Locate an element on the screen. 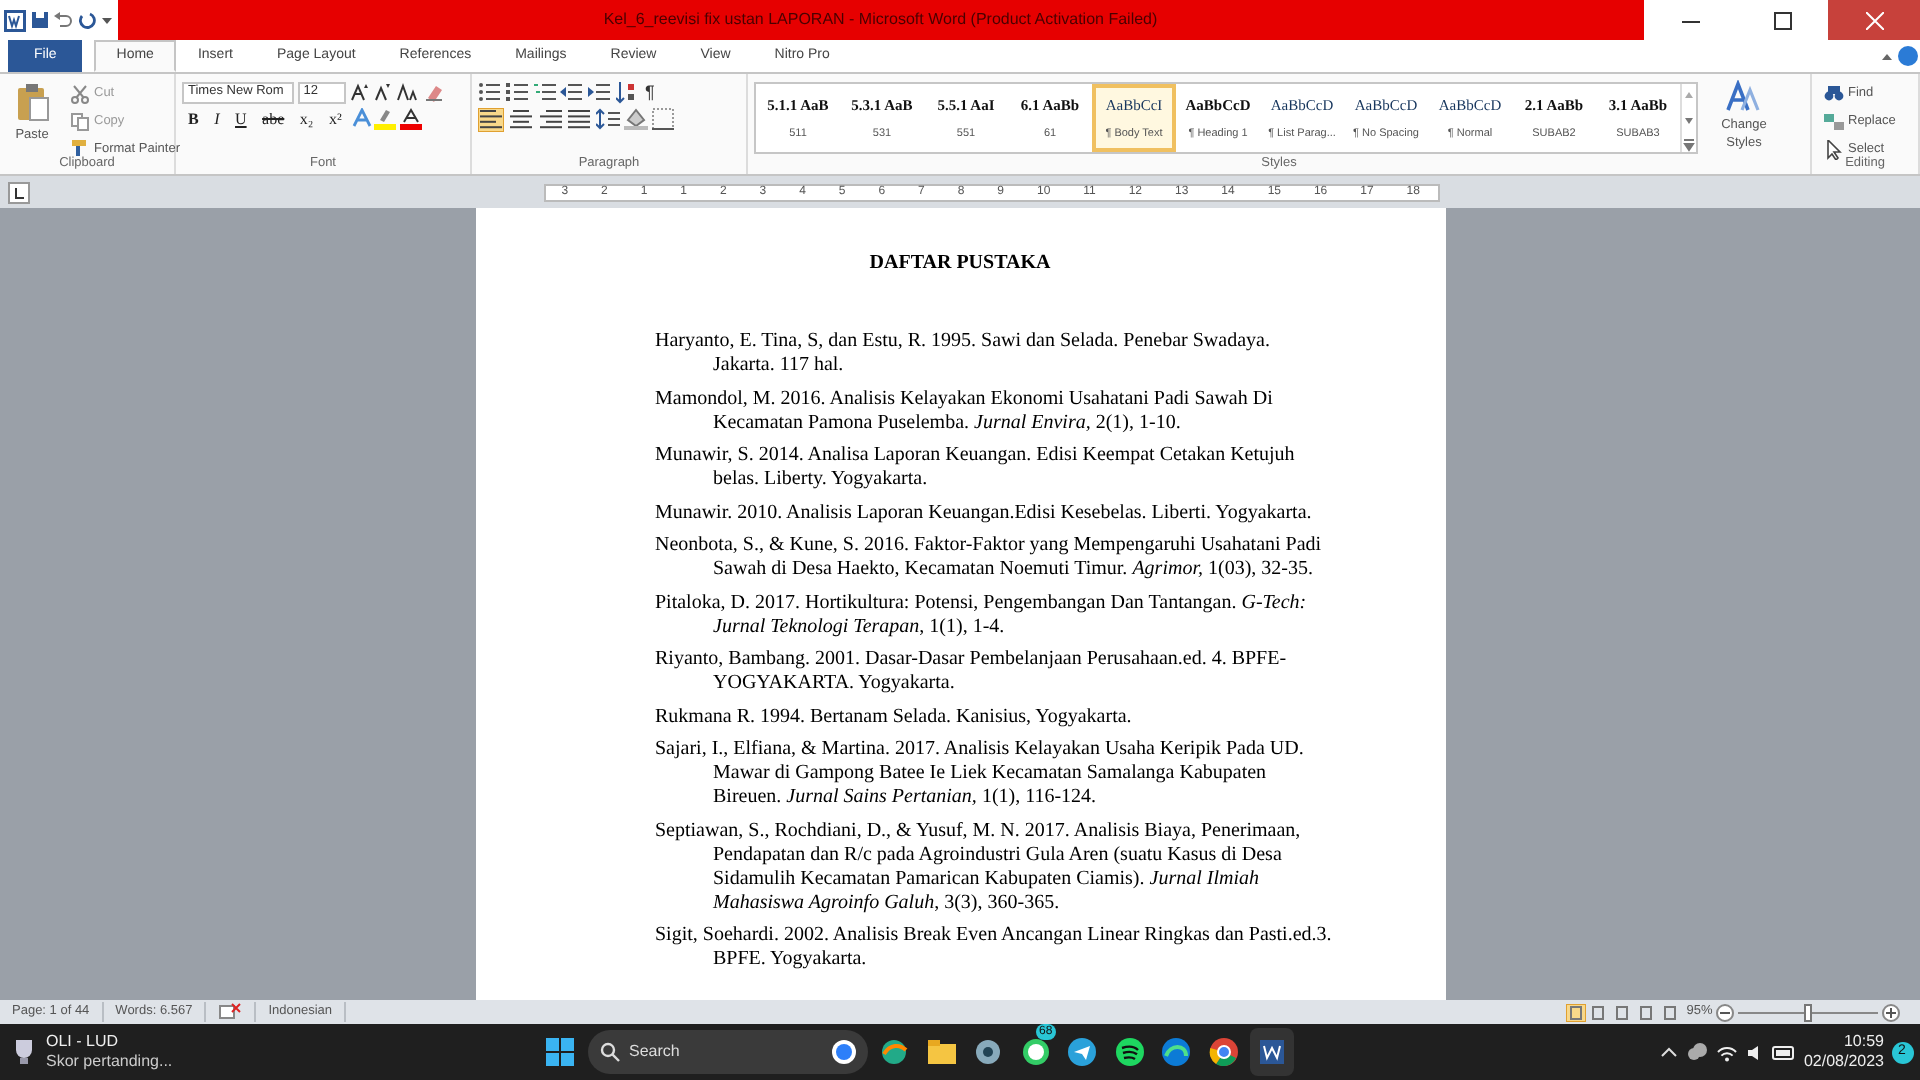 The image size is (1920, 1080). zoom-slider-thumb is located at coordinates (1807, 1012).